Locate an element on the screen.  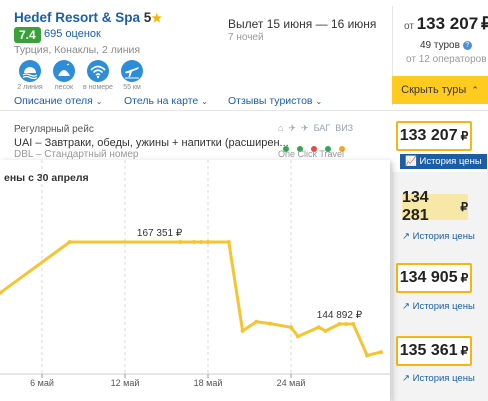
price-button: 133 207 ₽ is located at coordinates (434, 136).